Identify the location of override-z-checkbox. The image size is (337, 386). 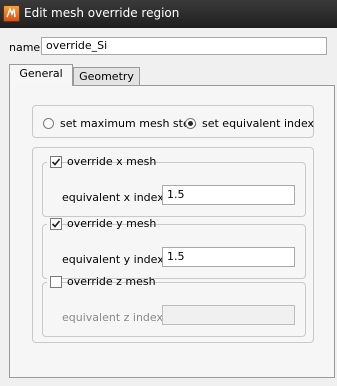
(56, 282).